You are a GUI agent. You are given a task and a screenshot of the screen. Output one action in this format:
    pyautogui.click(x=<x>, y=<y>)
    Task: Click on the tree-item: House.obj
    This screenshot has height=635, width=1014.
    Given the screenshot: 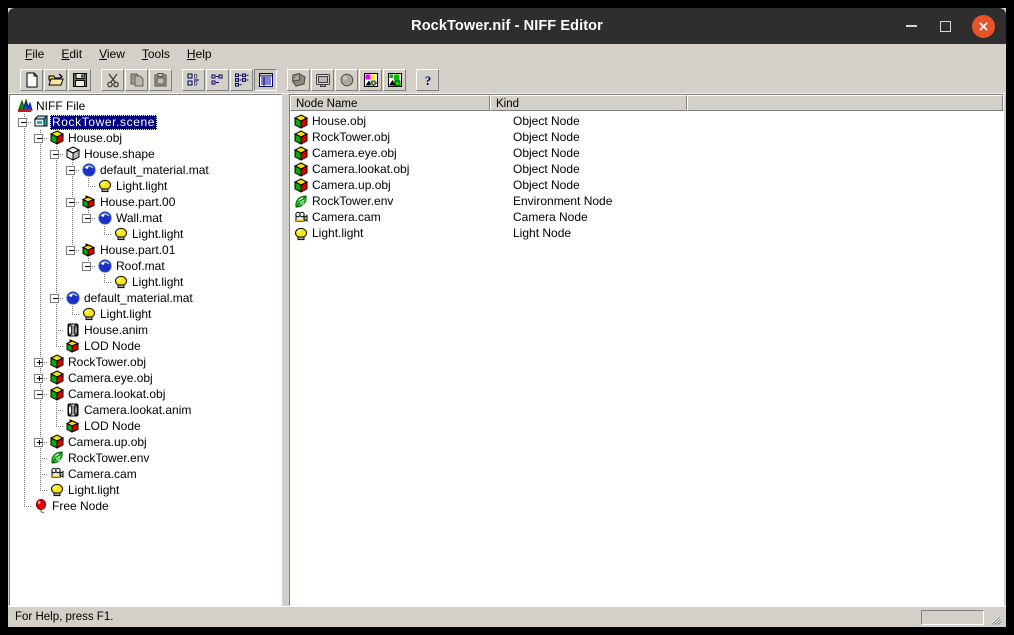 What is the action you would take?
    pyautogui.click(x=145, y=138)
    